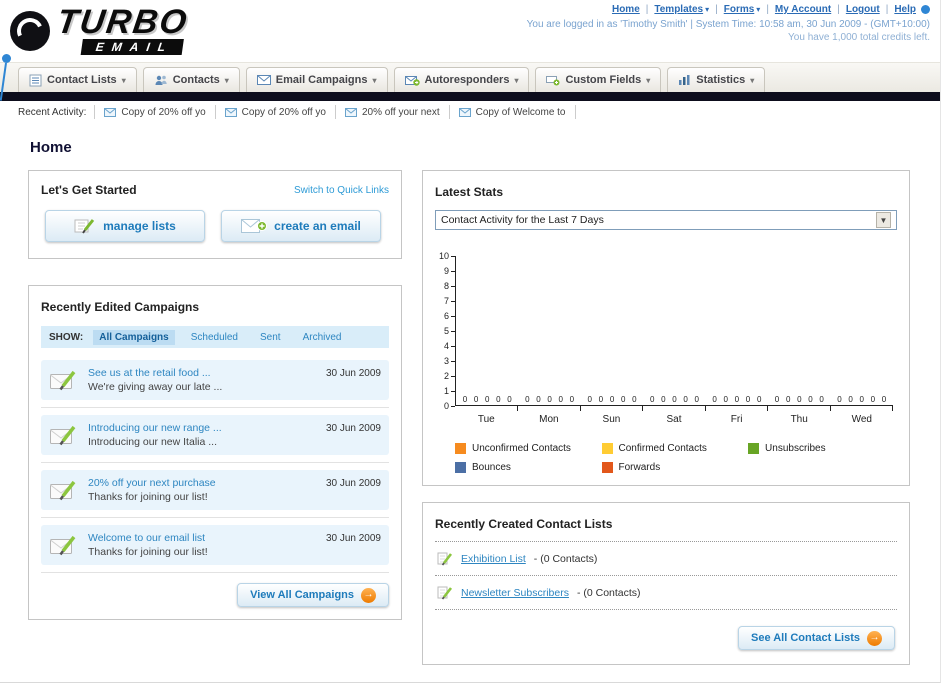  Describe the element at coordinates (736, 419) in the screenshot. I see `x-axis-label: Fri` at that location.